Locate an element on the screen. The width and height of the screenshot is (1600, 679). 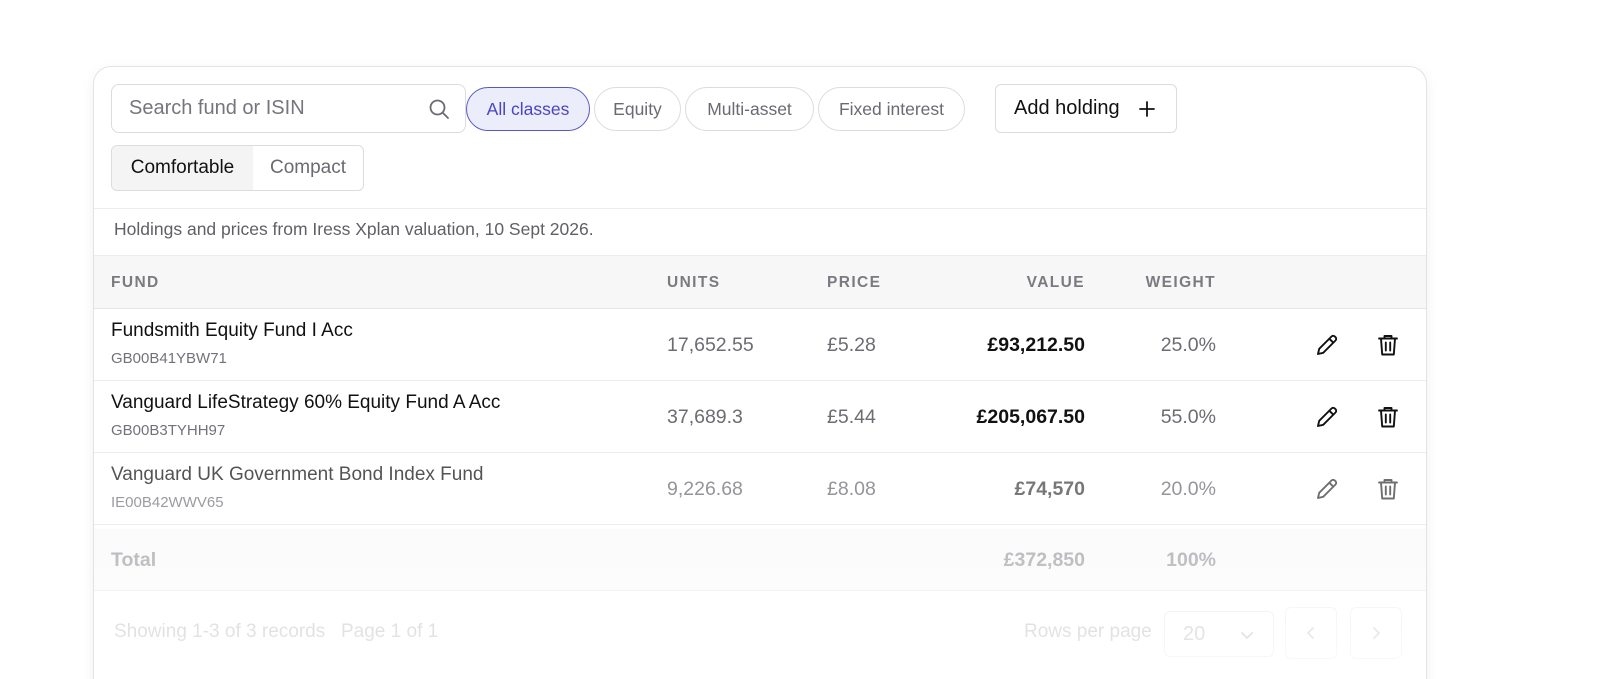
chevron-left-icon is located at coordinates (1310, 633).